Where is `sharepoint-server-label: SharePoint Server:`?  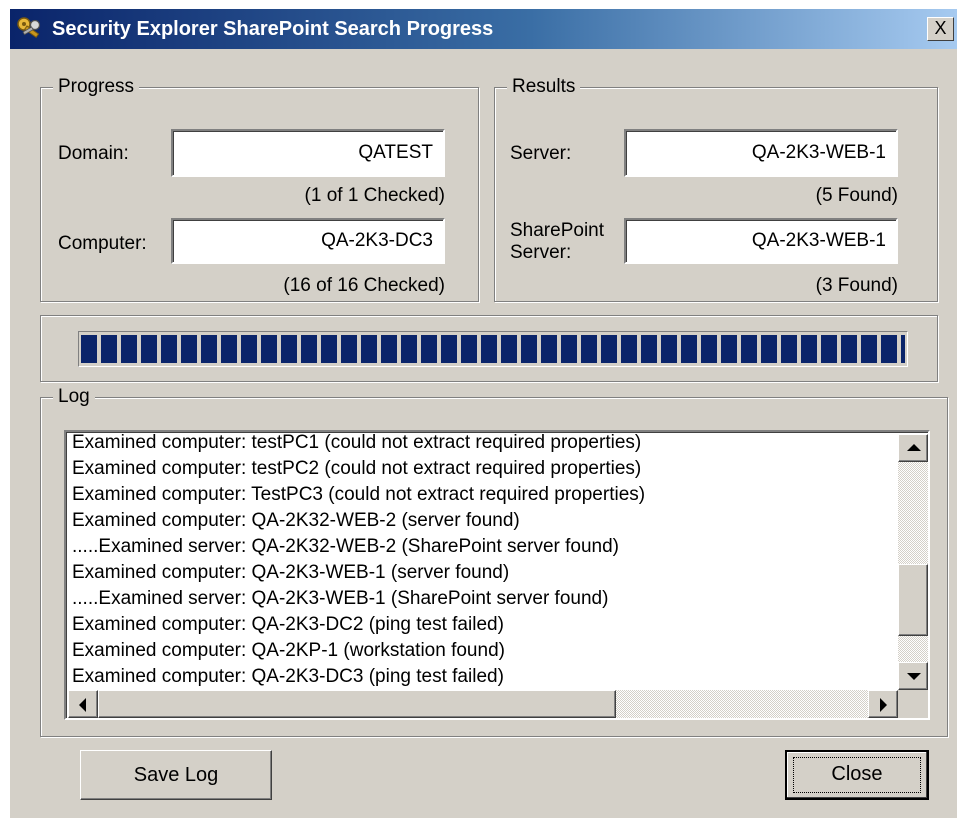
sharepoint-server-label: SharePoint Server: is located at coordinates (557, 242).